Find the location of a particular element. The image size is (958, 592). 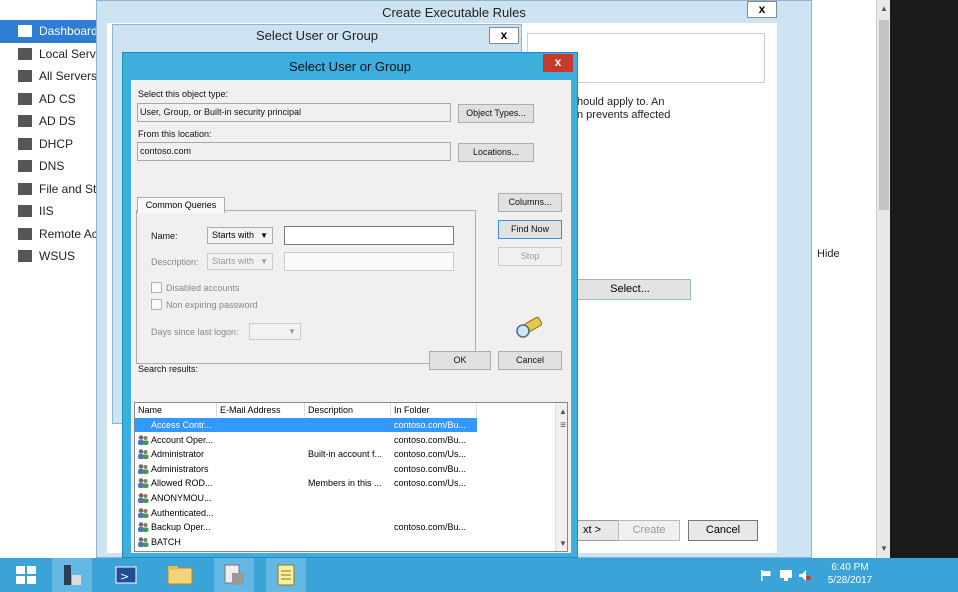

iis-icon is located at coordinates (25, 211).